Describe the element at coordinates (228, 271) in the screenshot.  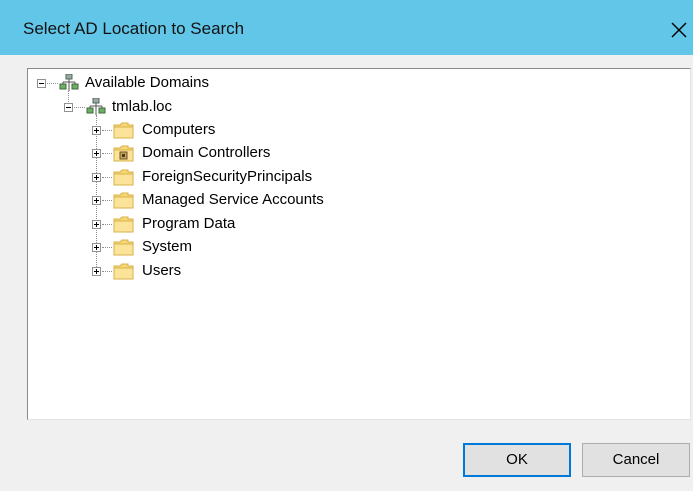
I see `tree-node-users: Users` at that location.